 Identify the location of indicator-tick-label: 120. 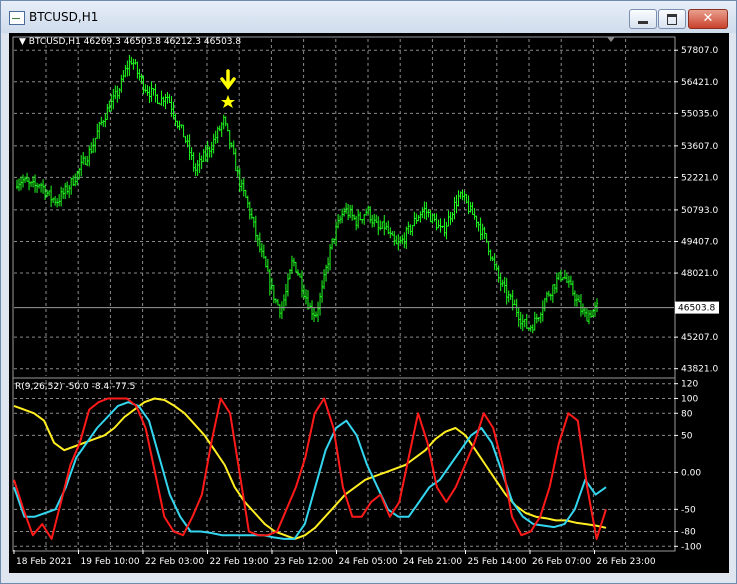
(689, 385).